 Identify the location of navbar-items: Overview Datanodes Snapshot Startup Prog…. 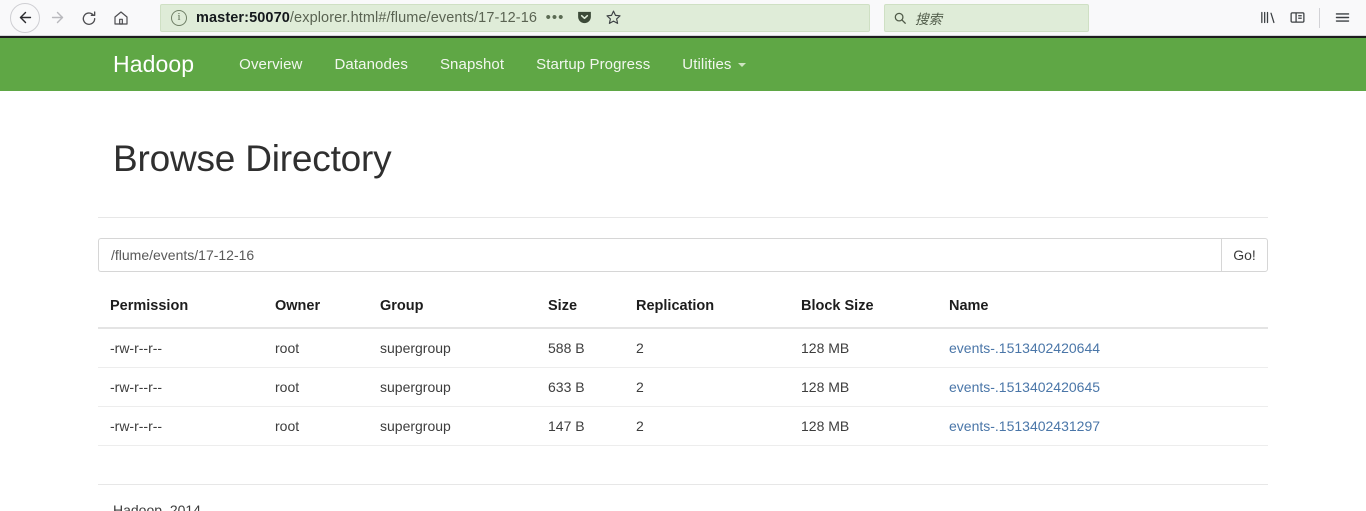
(492, 64).